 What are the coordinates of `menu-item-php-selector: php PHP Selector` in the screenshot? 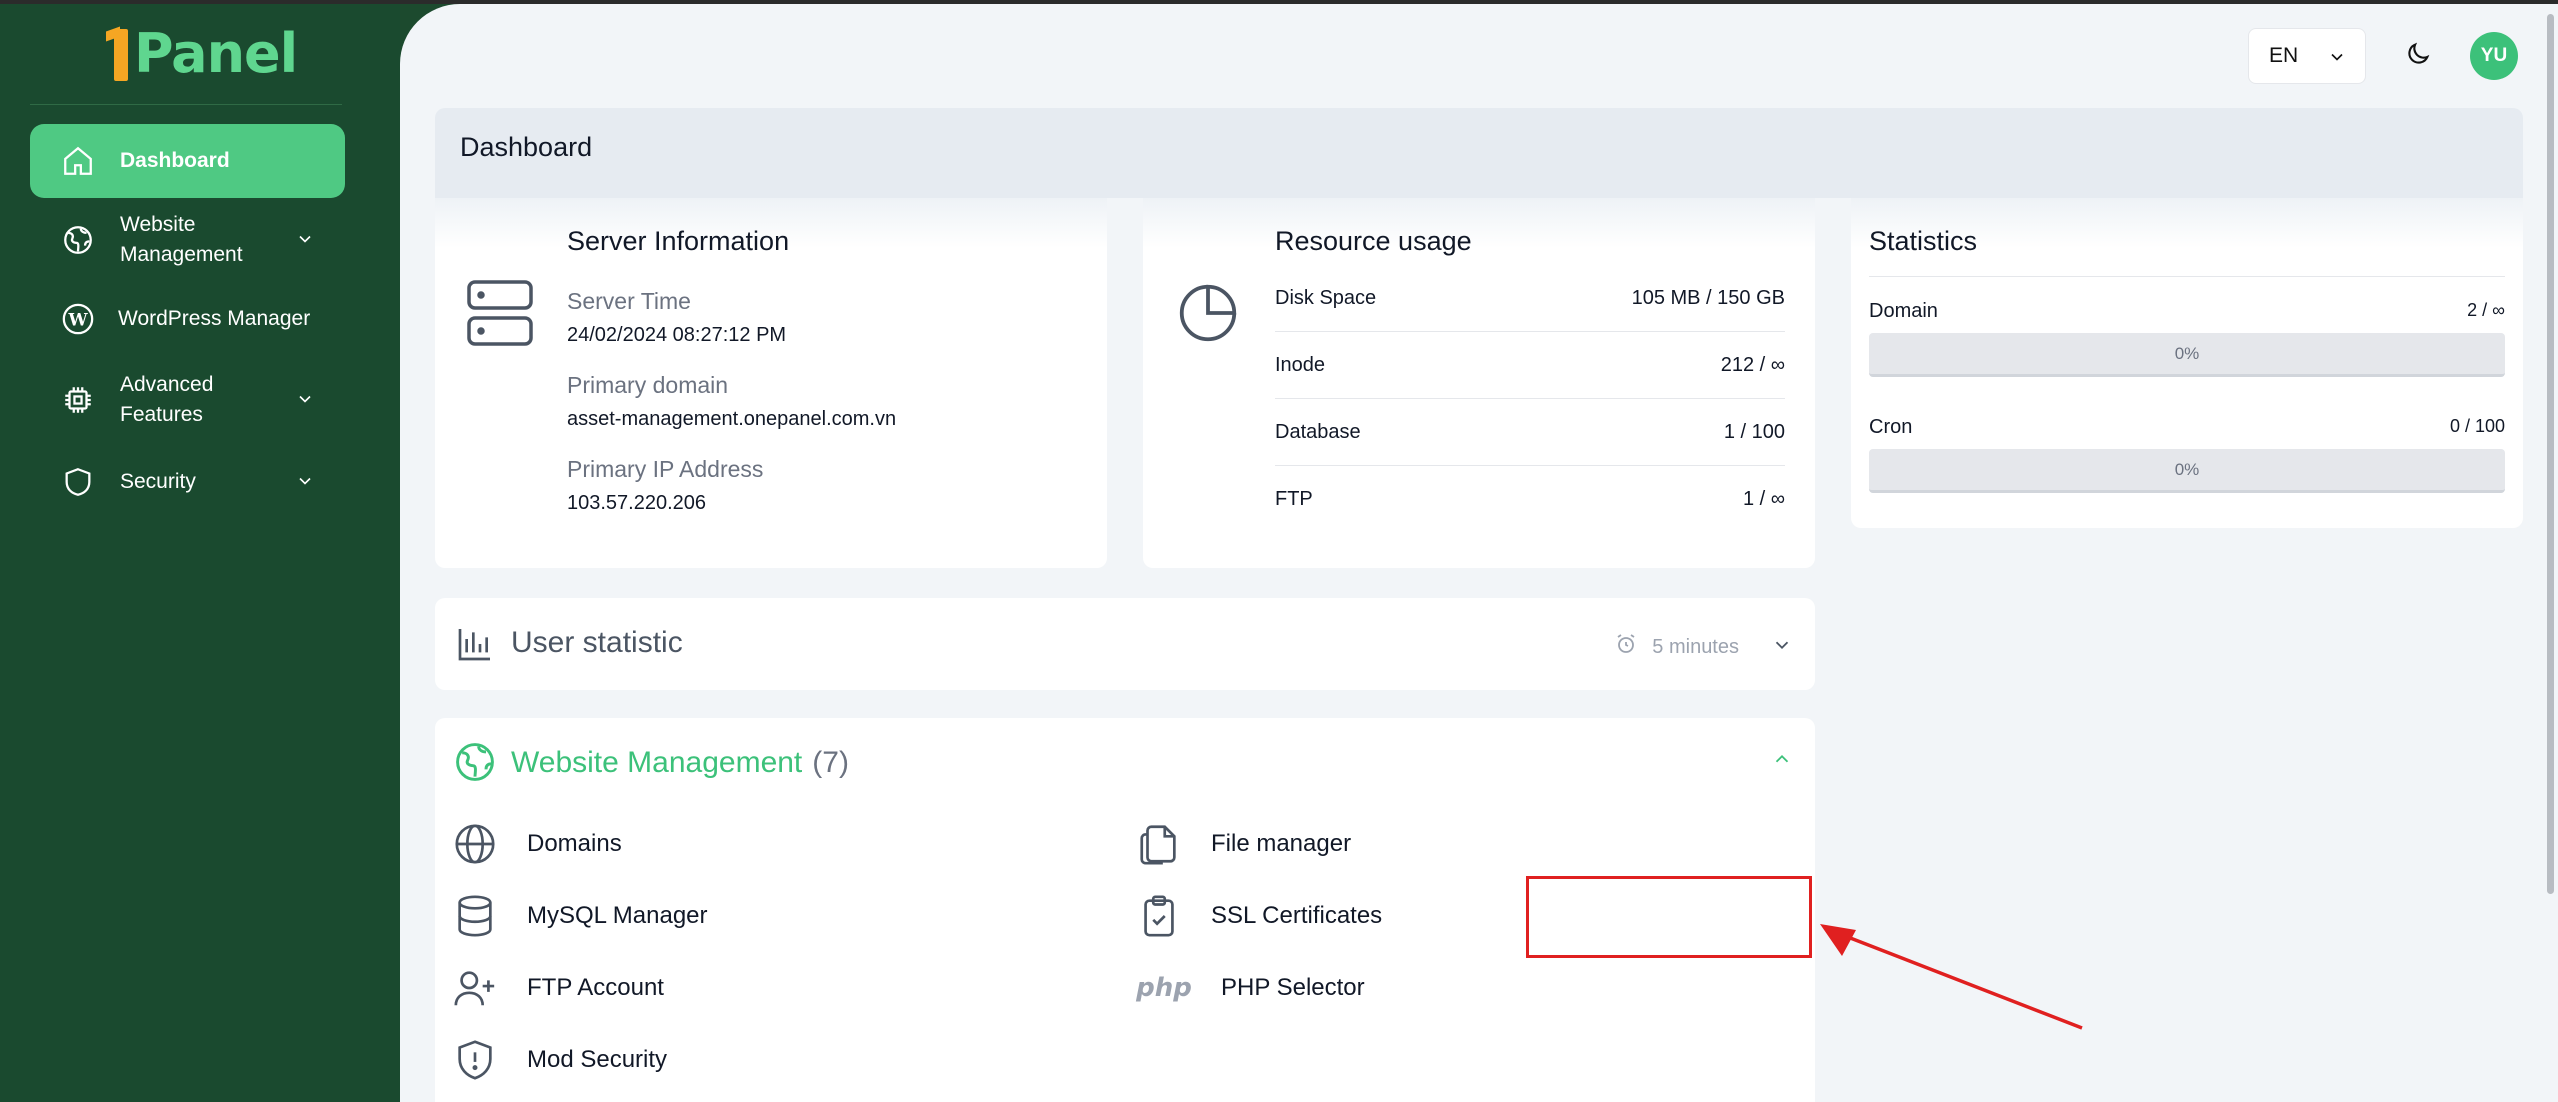 It's located at (1250, 988).